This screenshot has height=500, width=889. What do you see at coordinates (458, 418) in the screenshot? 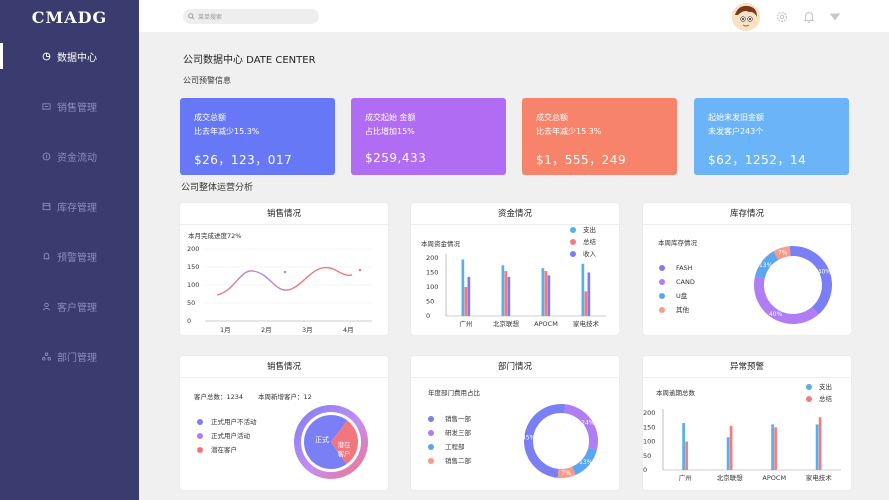
I see `legend-label: 销售一部` at bounding box center [458, 418].